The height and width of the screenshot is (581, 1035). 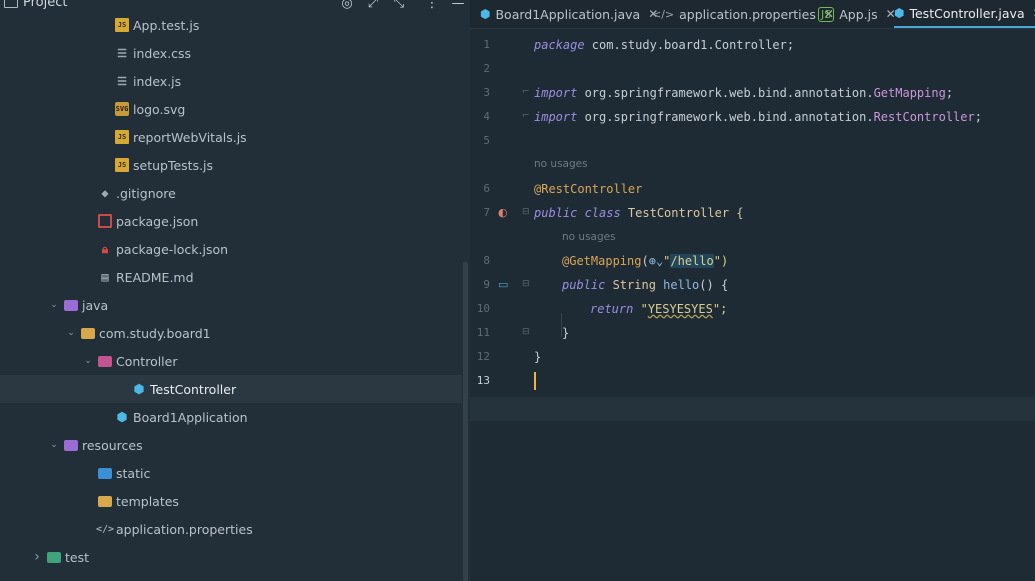 What do you see at coordinates (231, 221) in the screenshot?
I see `tree-item-package-json: package.json` at bounding box center [231, 221].